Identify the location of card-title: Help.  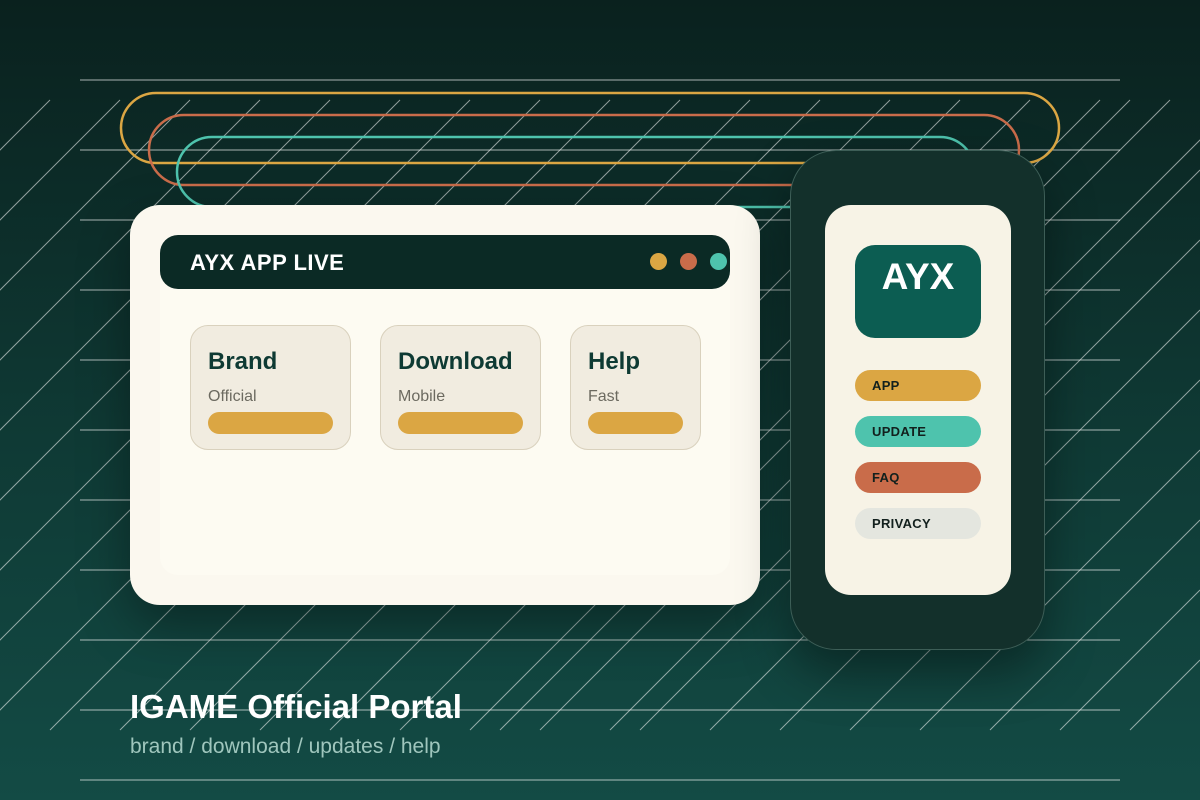
(614, 361).